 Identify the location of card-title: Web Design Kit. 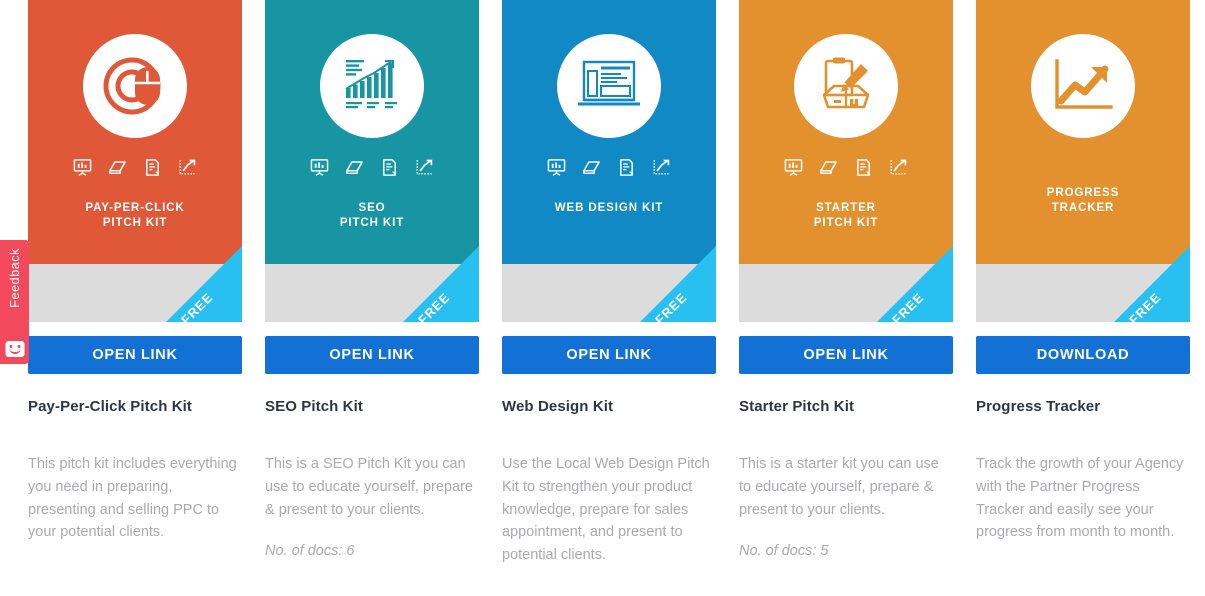
(558, 406).